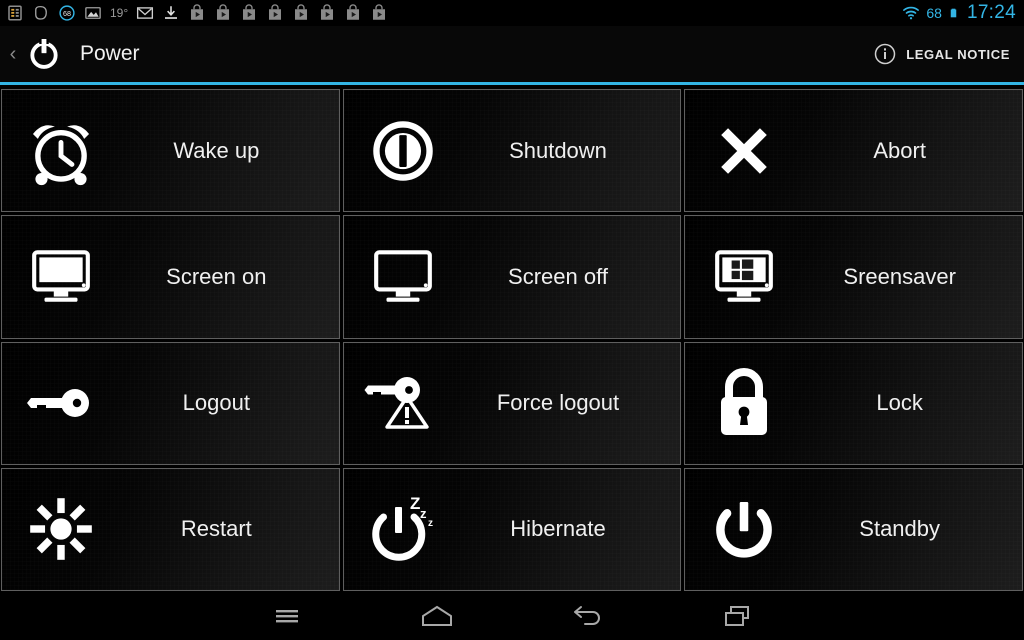 Image resolution: width=1024 pixels, height=640 pixels. What do you see at coordinates (415, 503) in the screenshot?
I see `svg-text: Z` at bounding box center [415, 503].